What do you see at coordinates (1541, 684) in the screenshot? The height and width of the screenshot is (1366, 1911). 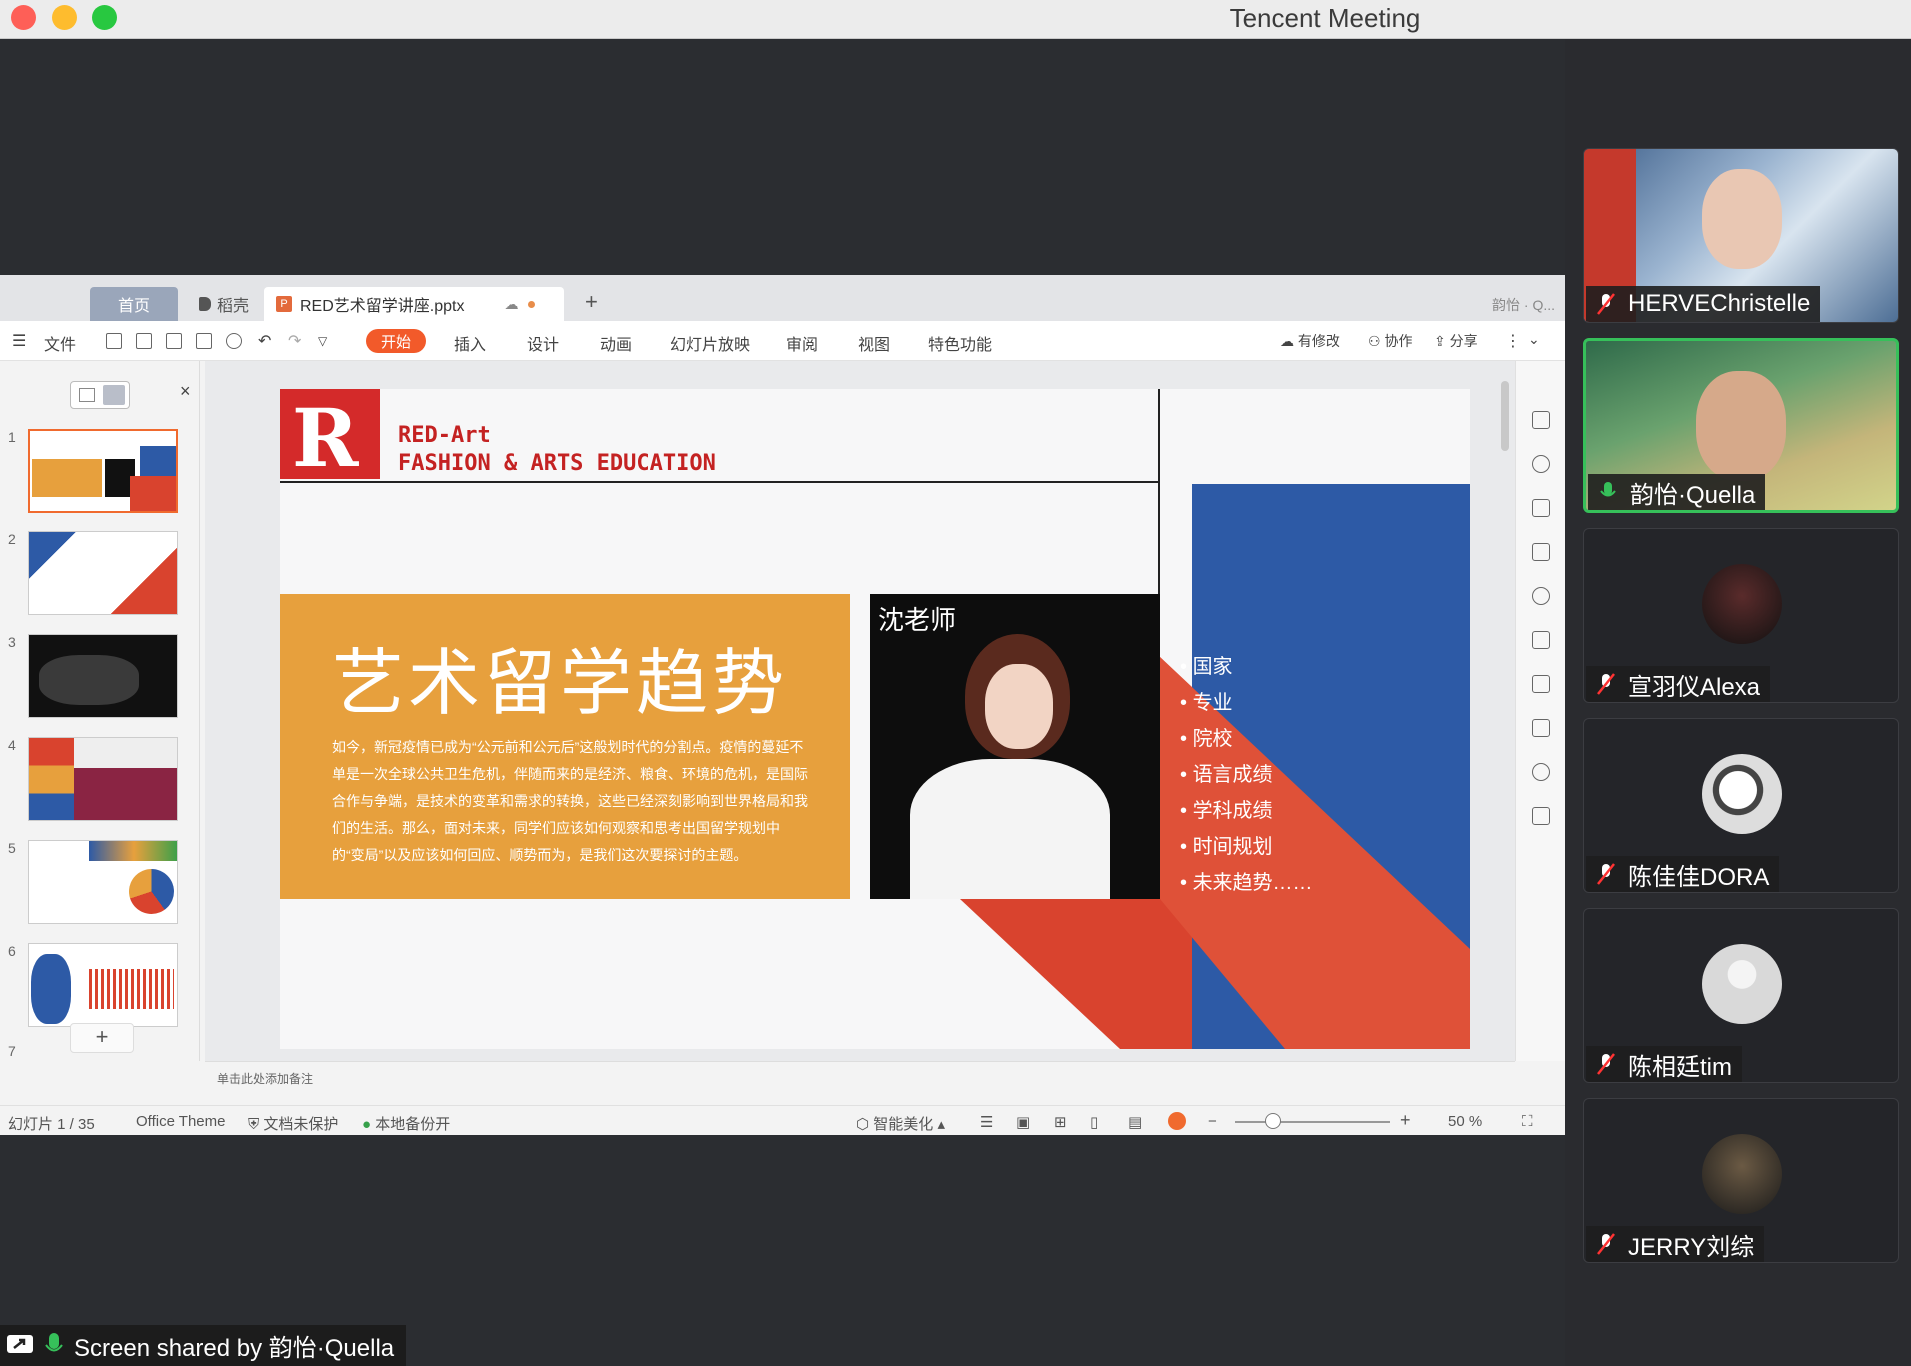 I see `favorite-icon` at bounding box center [1541, 684].